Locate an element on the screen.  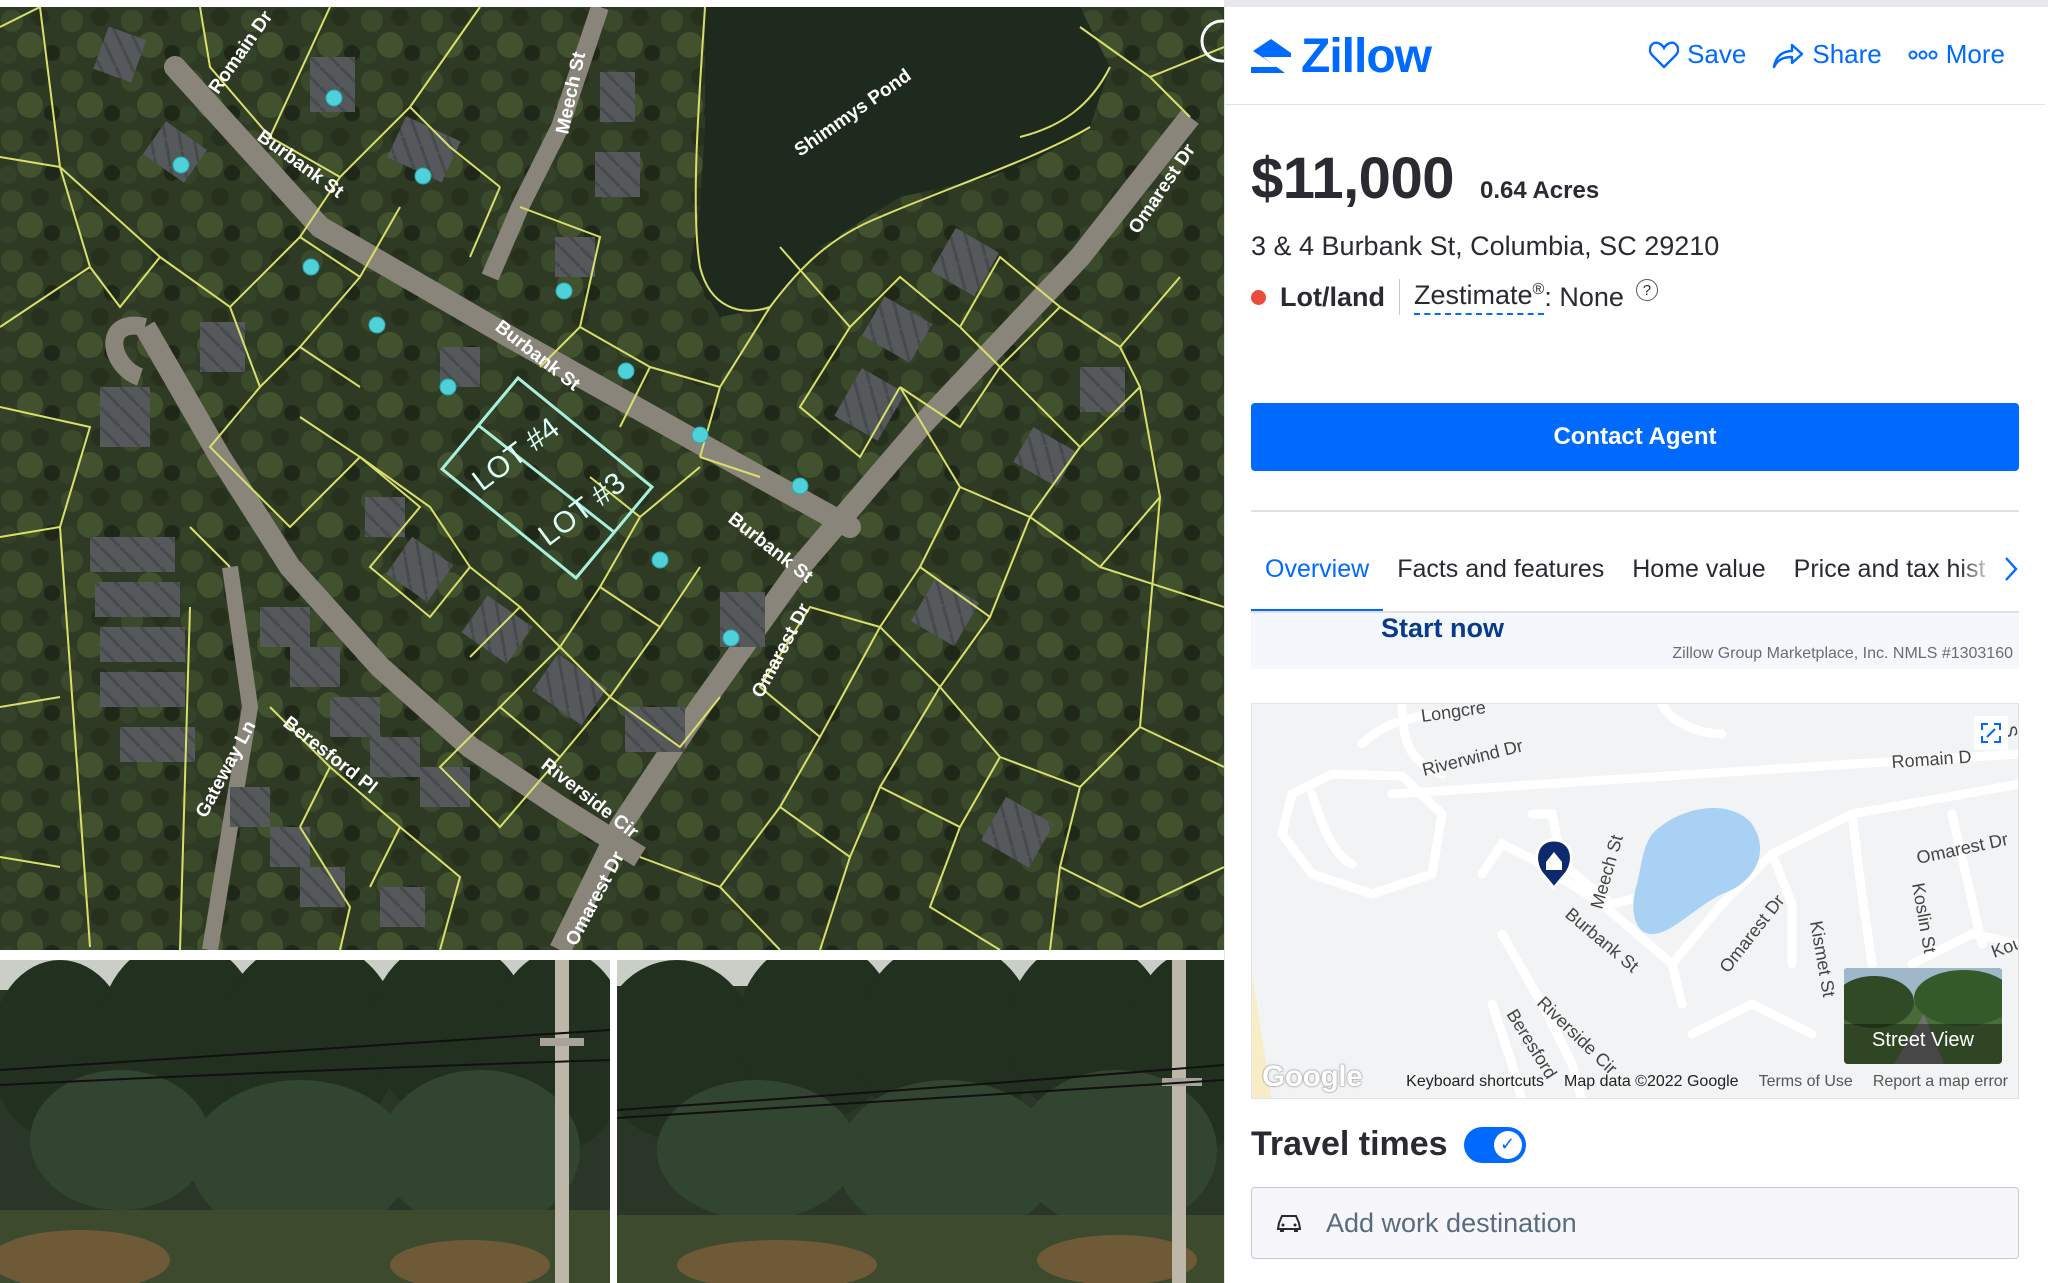
map-data-attribution: Map data ©2022 Google is located at coordinates (1651, 1081).